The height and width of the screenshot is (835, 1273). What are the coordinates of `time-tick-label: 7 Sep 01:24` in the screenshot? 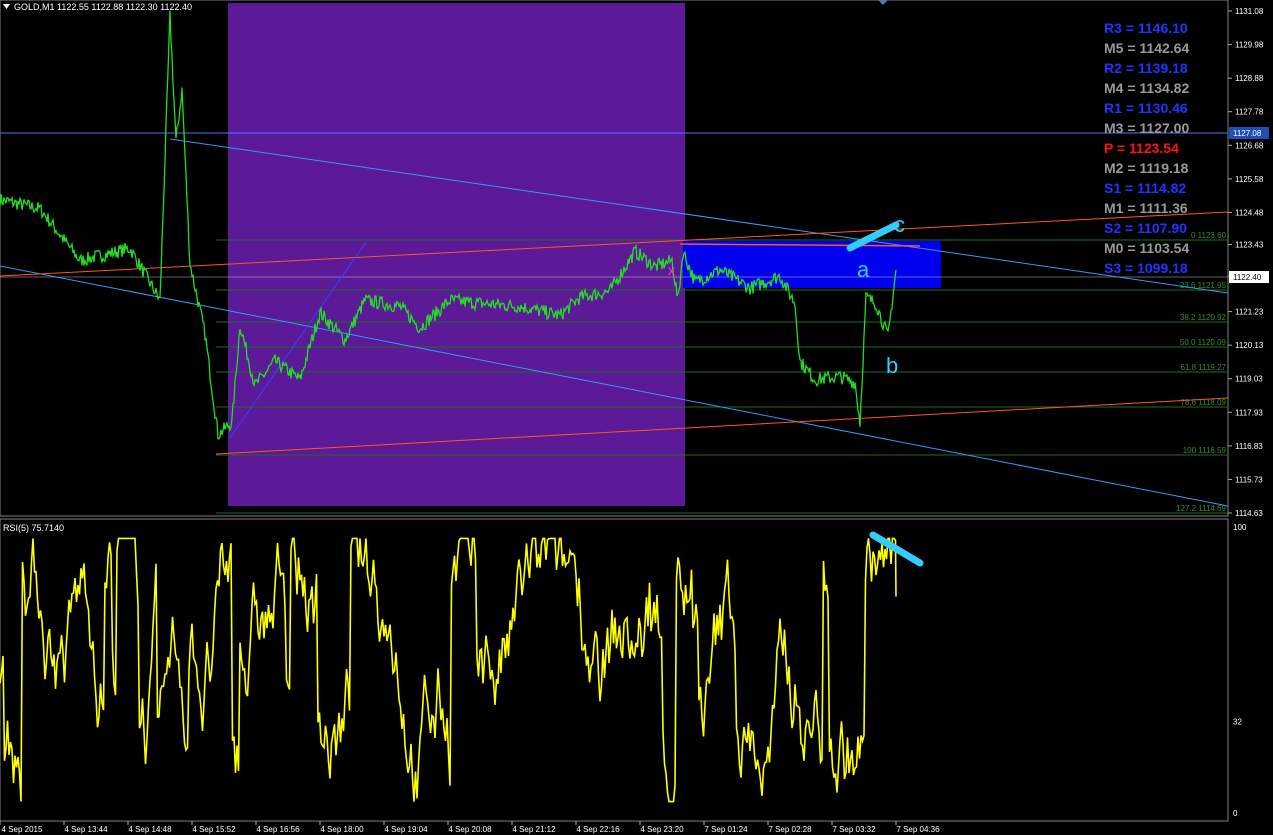 It's located at (726, 829).